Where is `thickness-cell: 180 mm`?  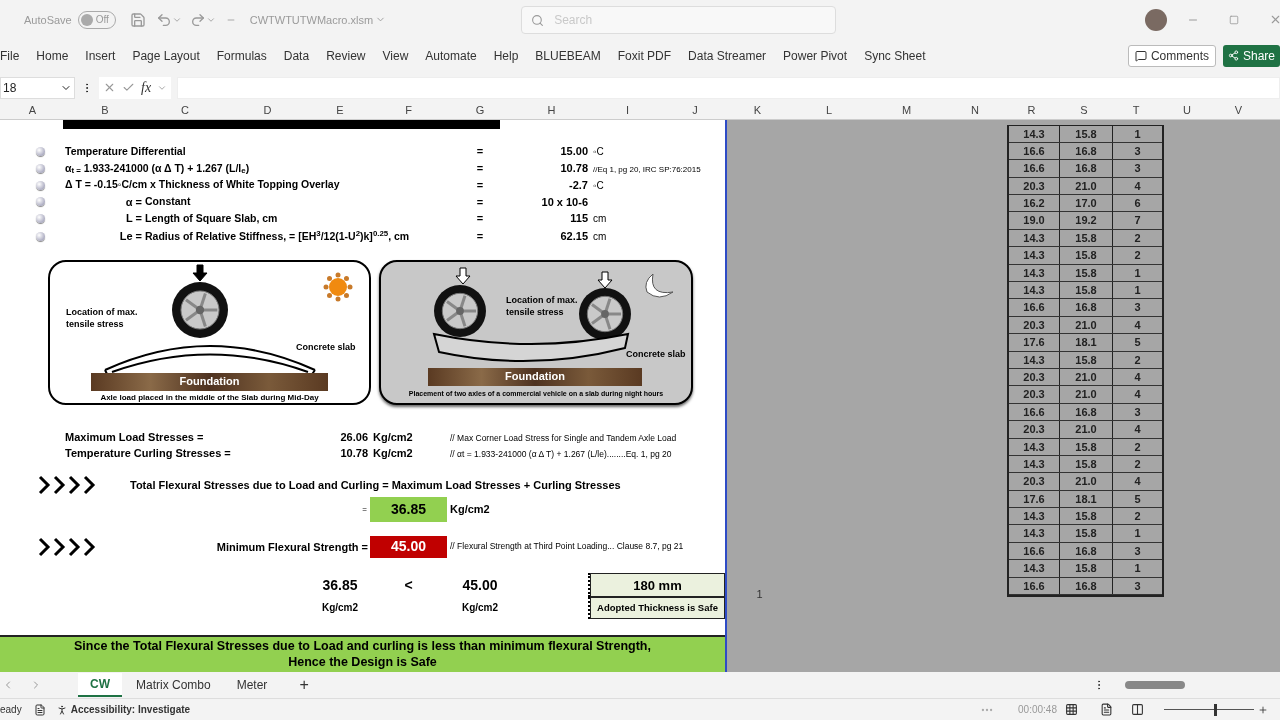
thickness-cell: 180 mm is located at coordinates (657, 585).